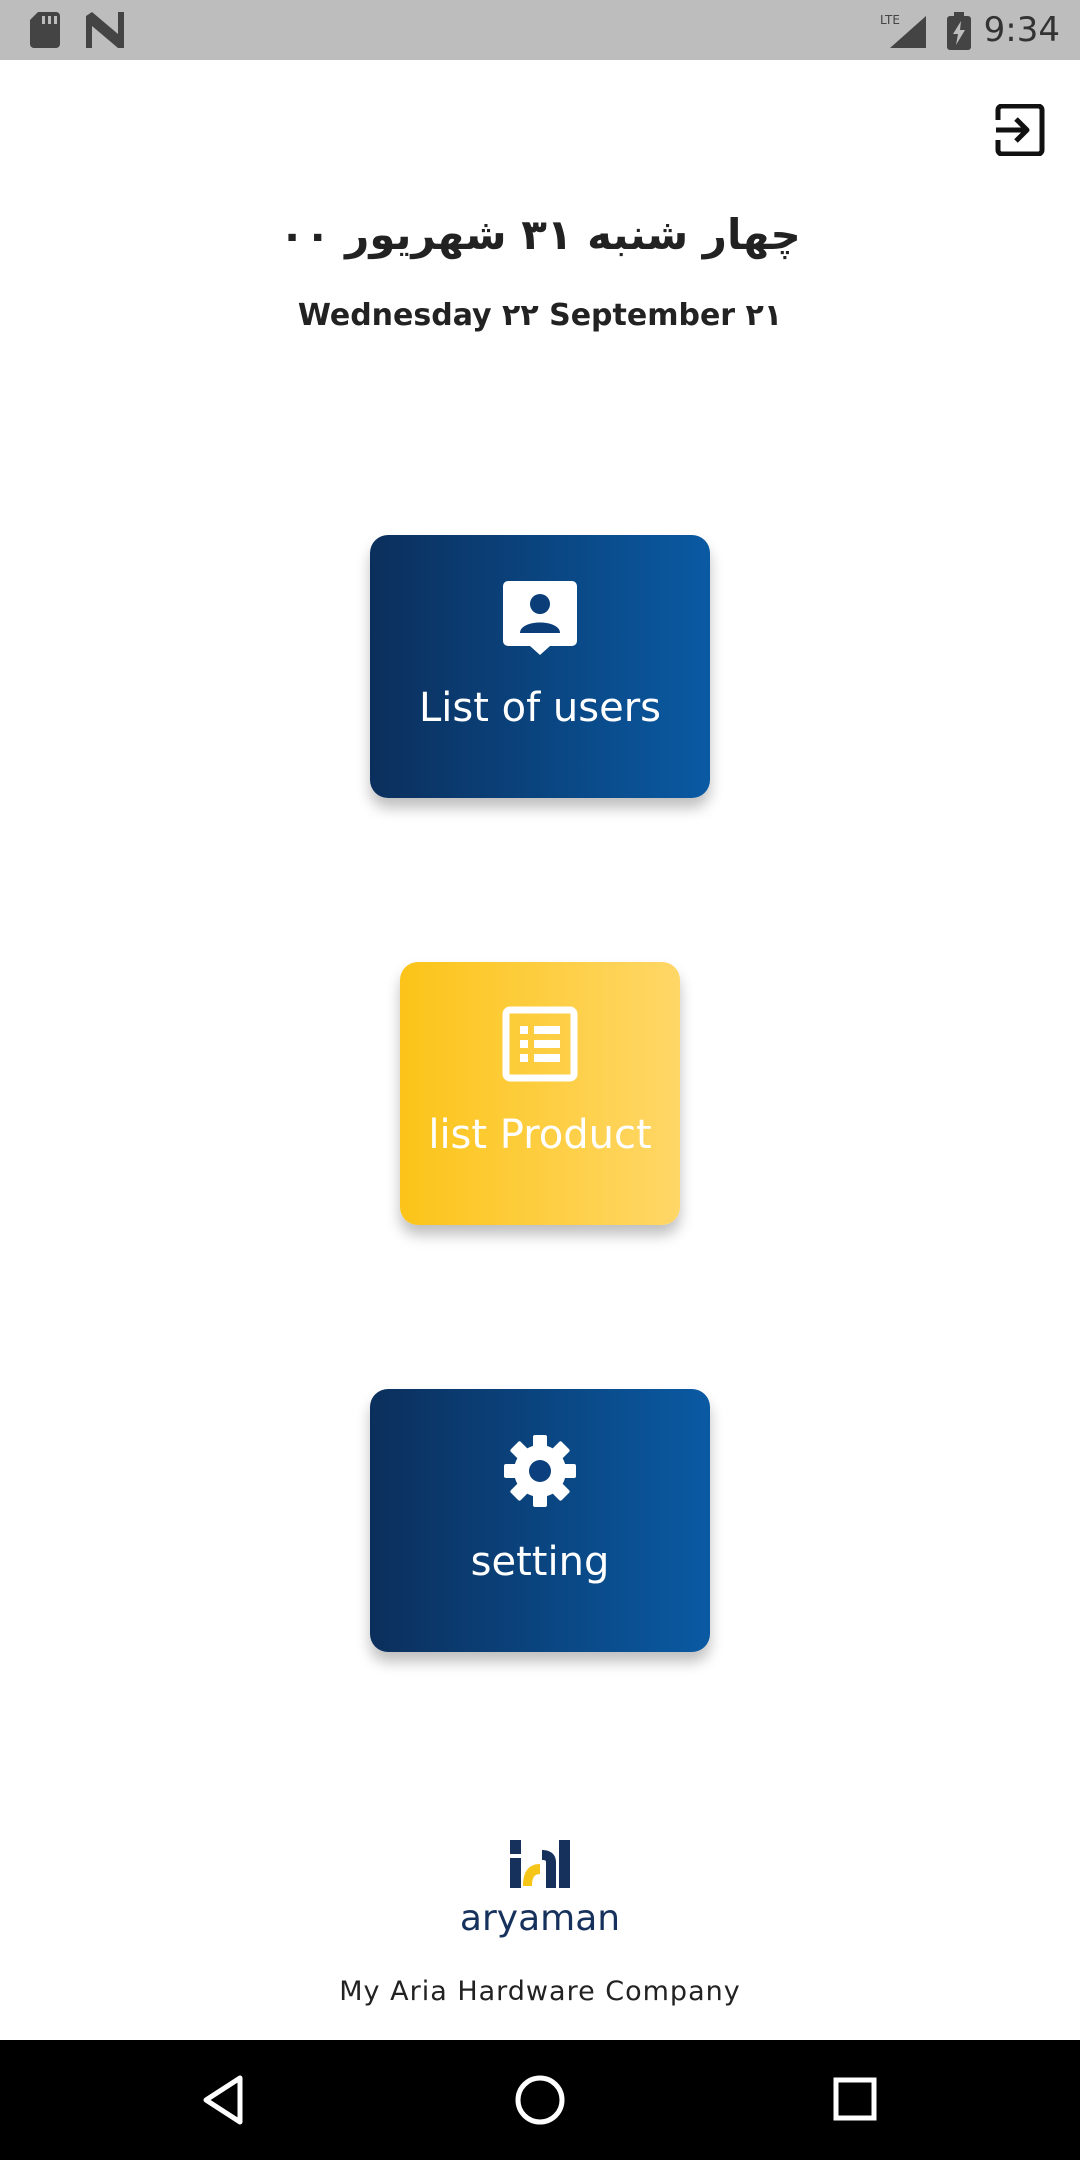  I want to click on list-users-button: List of users, so click(540, 666).